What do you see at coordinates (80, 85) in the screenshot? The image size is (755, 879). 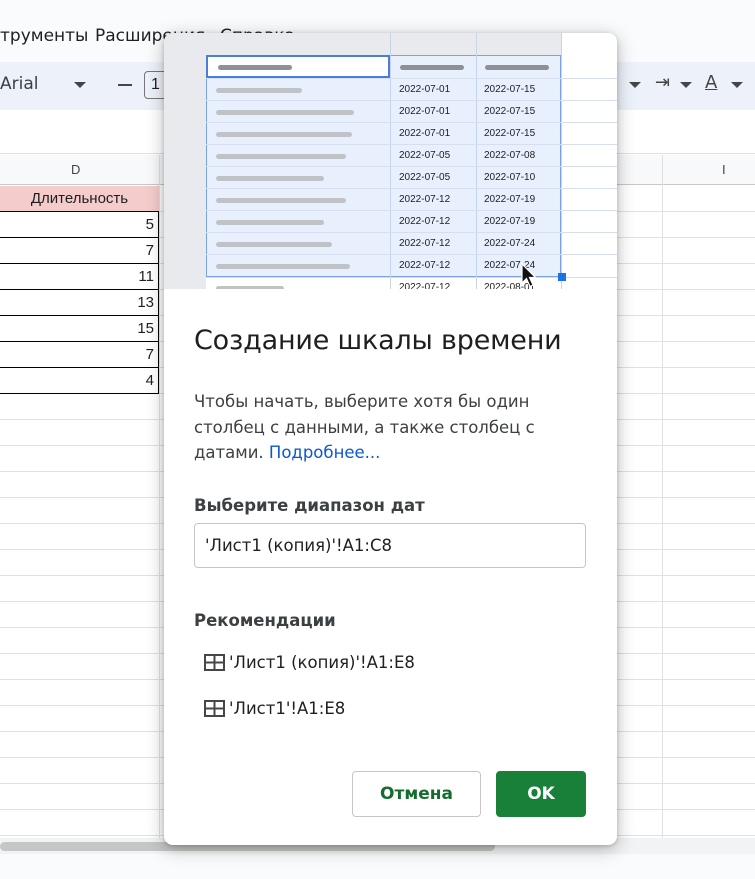 I see `font-family-dropdown-icon` at bounding box center [80, 85].